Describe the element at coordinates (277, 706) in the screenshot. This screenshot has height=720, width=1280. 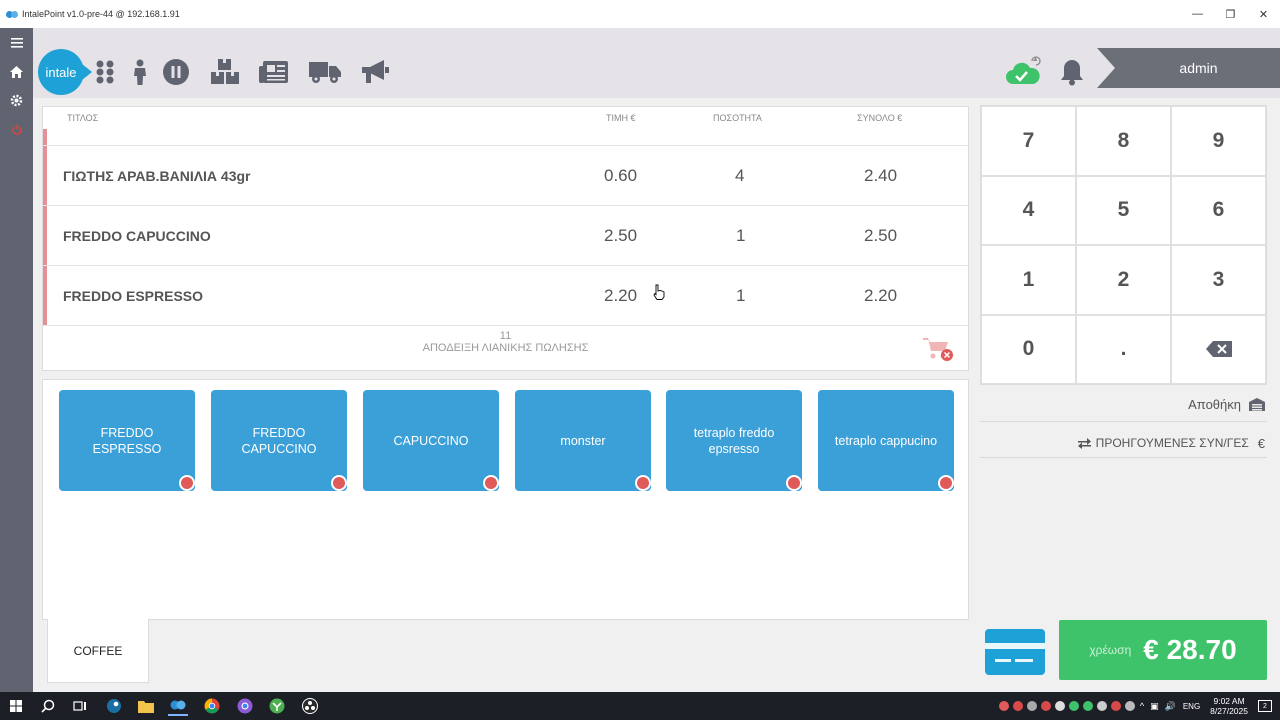
I see `green-app-icon` at that location.